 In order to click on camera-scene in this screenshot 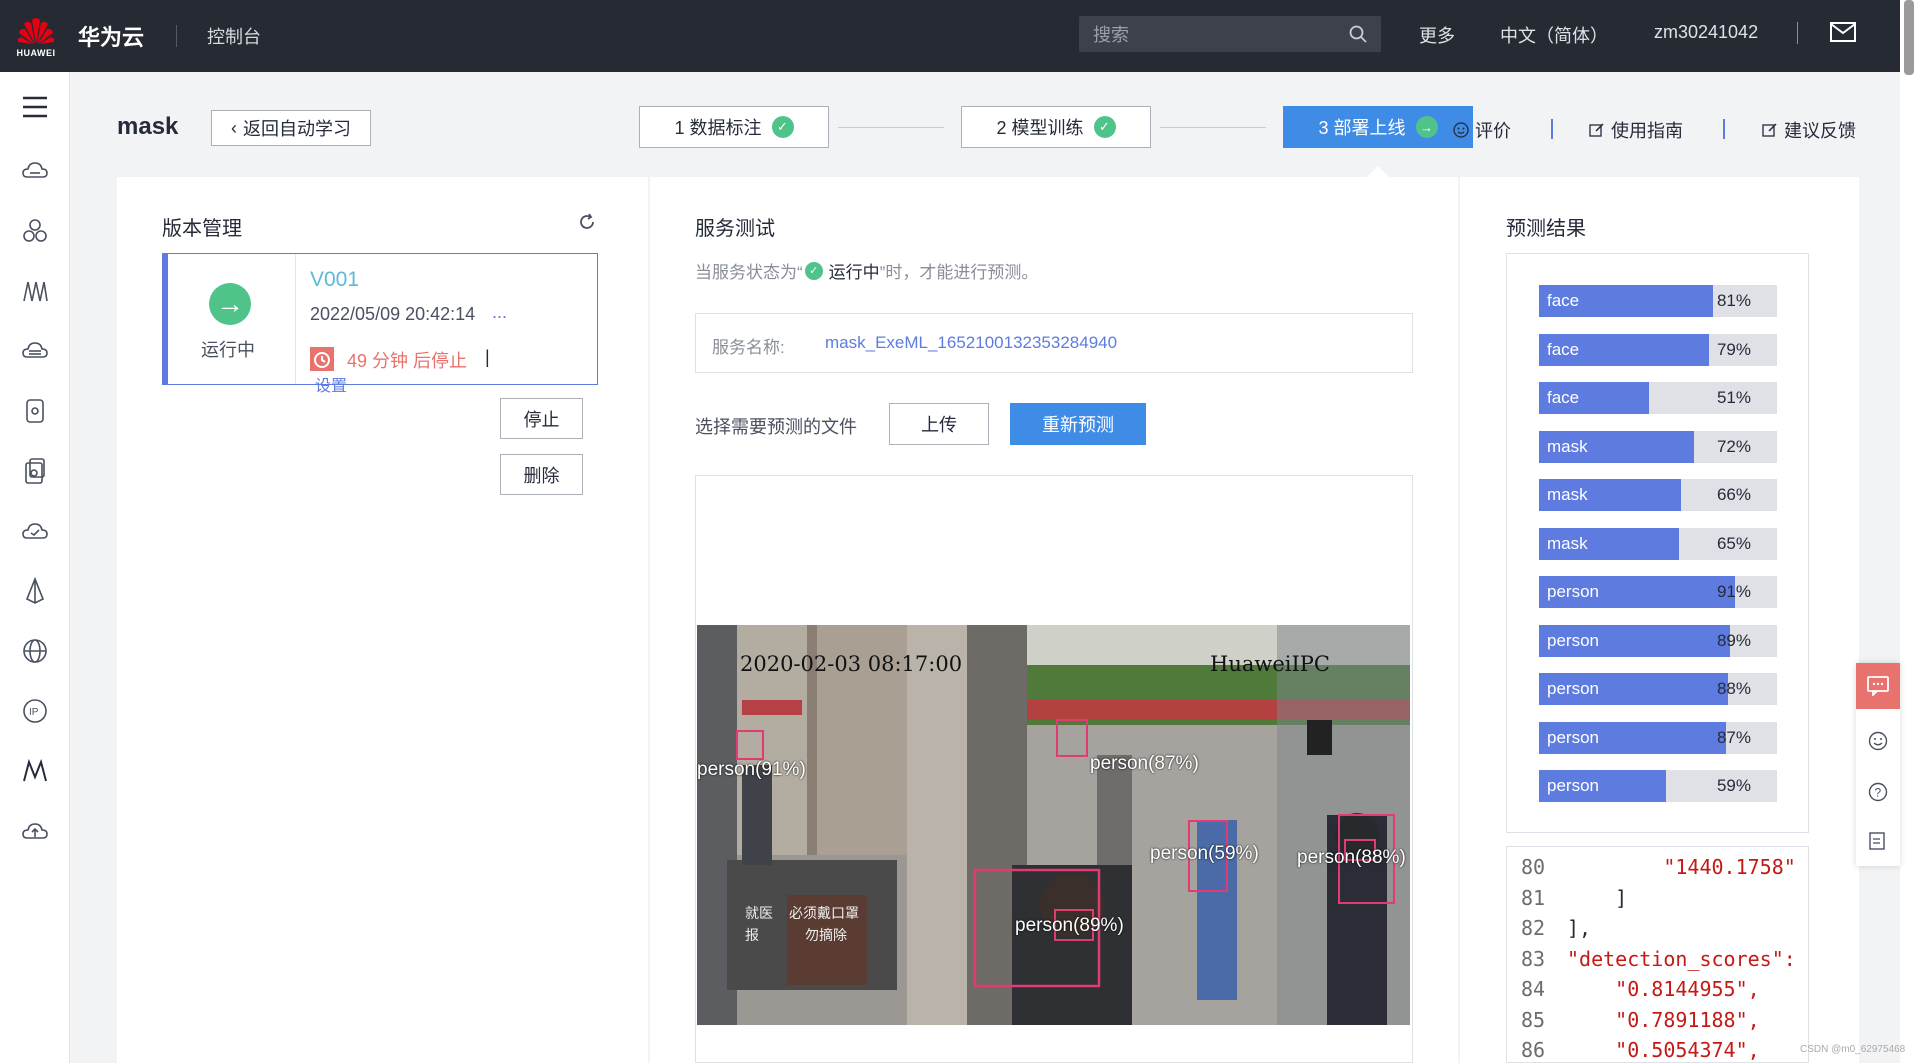, I will do `click(1053, 825)`.